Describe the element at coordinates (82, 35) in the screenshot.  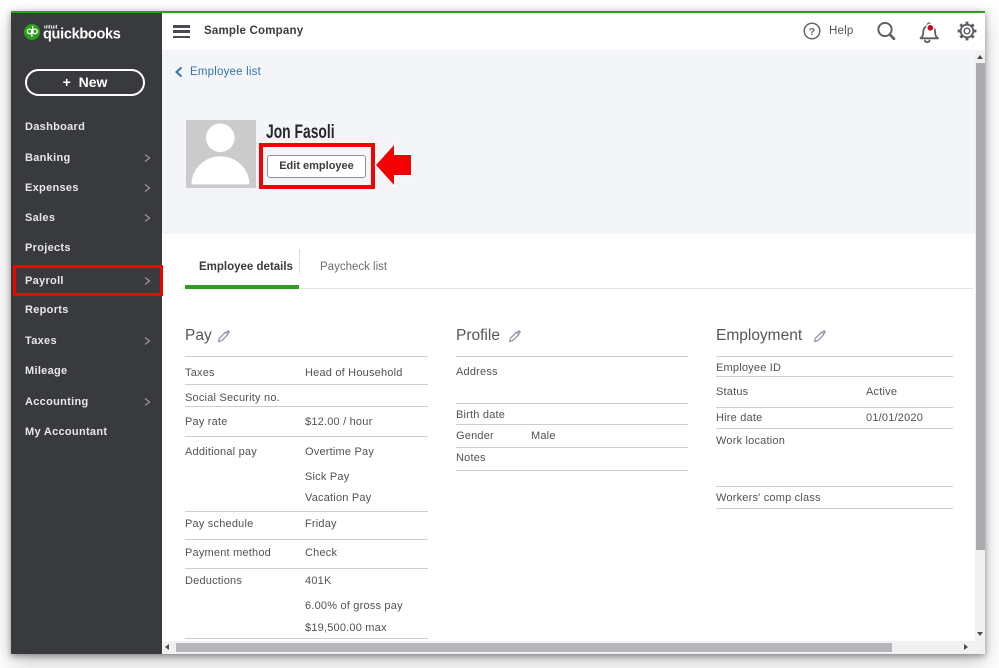
I see `svg-text: quickbooks` at that location.